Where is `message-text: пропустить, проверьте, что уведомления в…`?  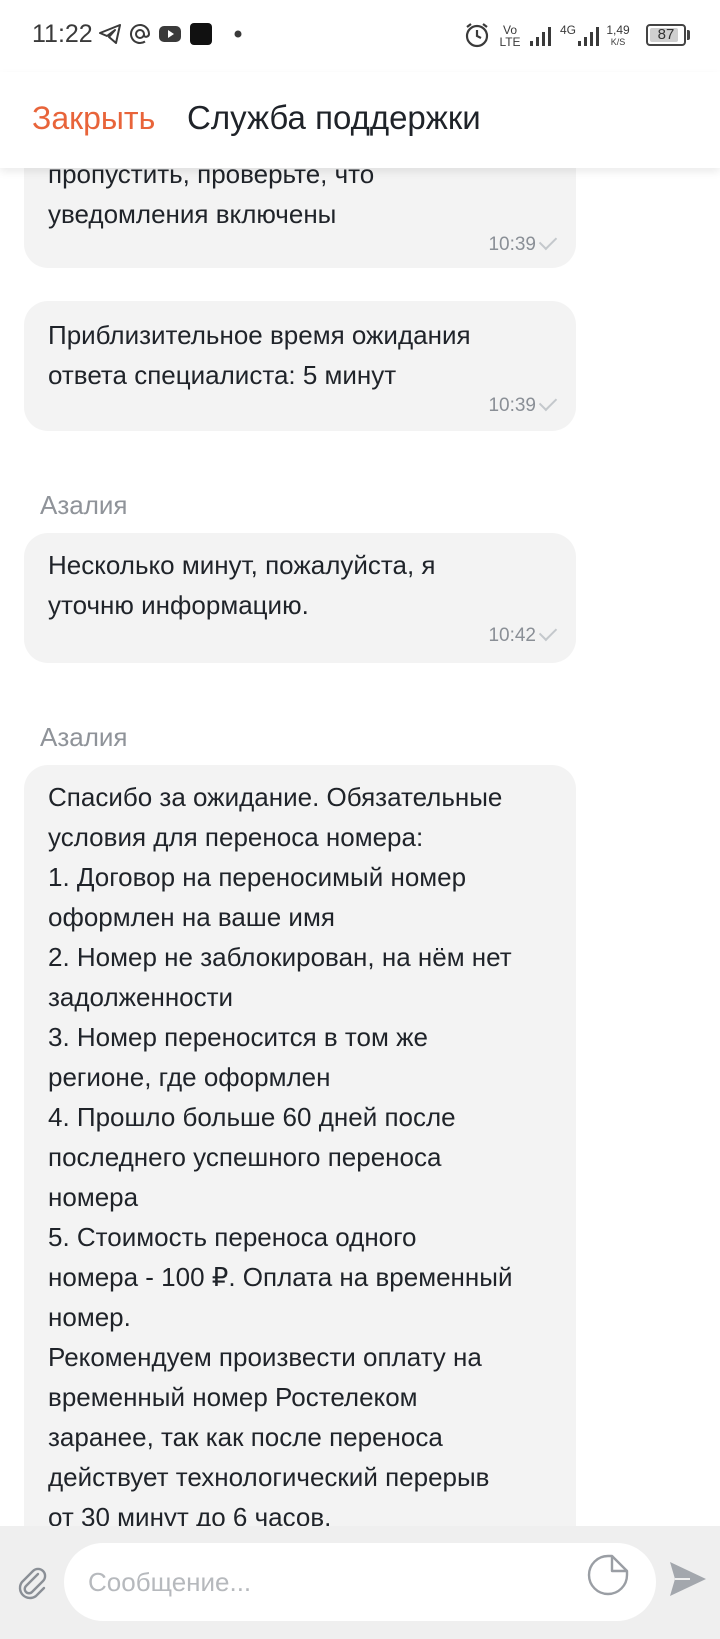
message-text: пропустить, проверьте, что уведомления в… is located at coordinates (211, 198).